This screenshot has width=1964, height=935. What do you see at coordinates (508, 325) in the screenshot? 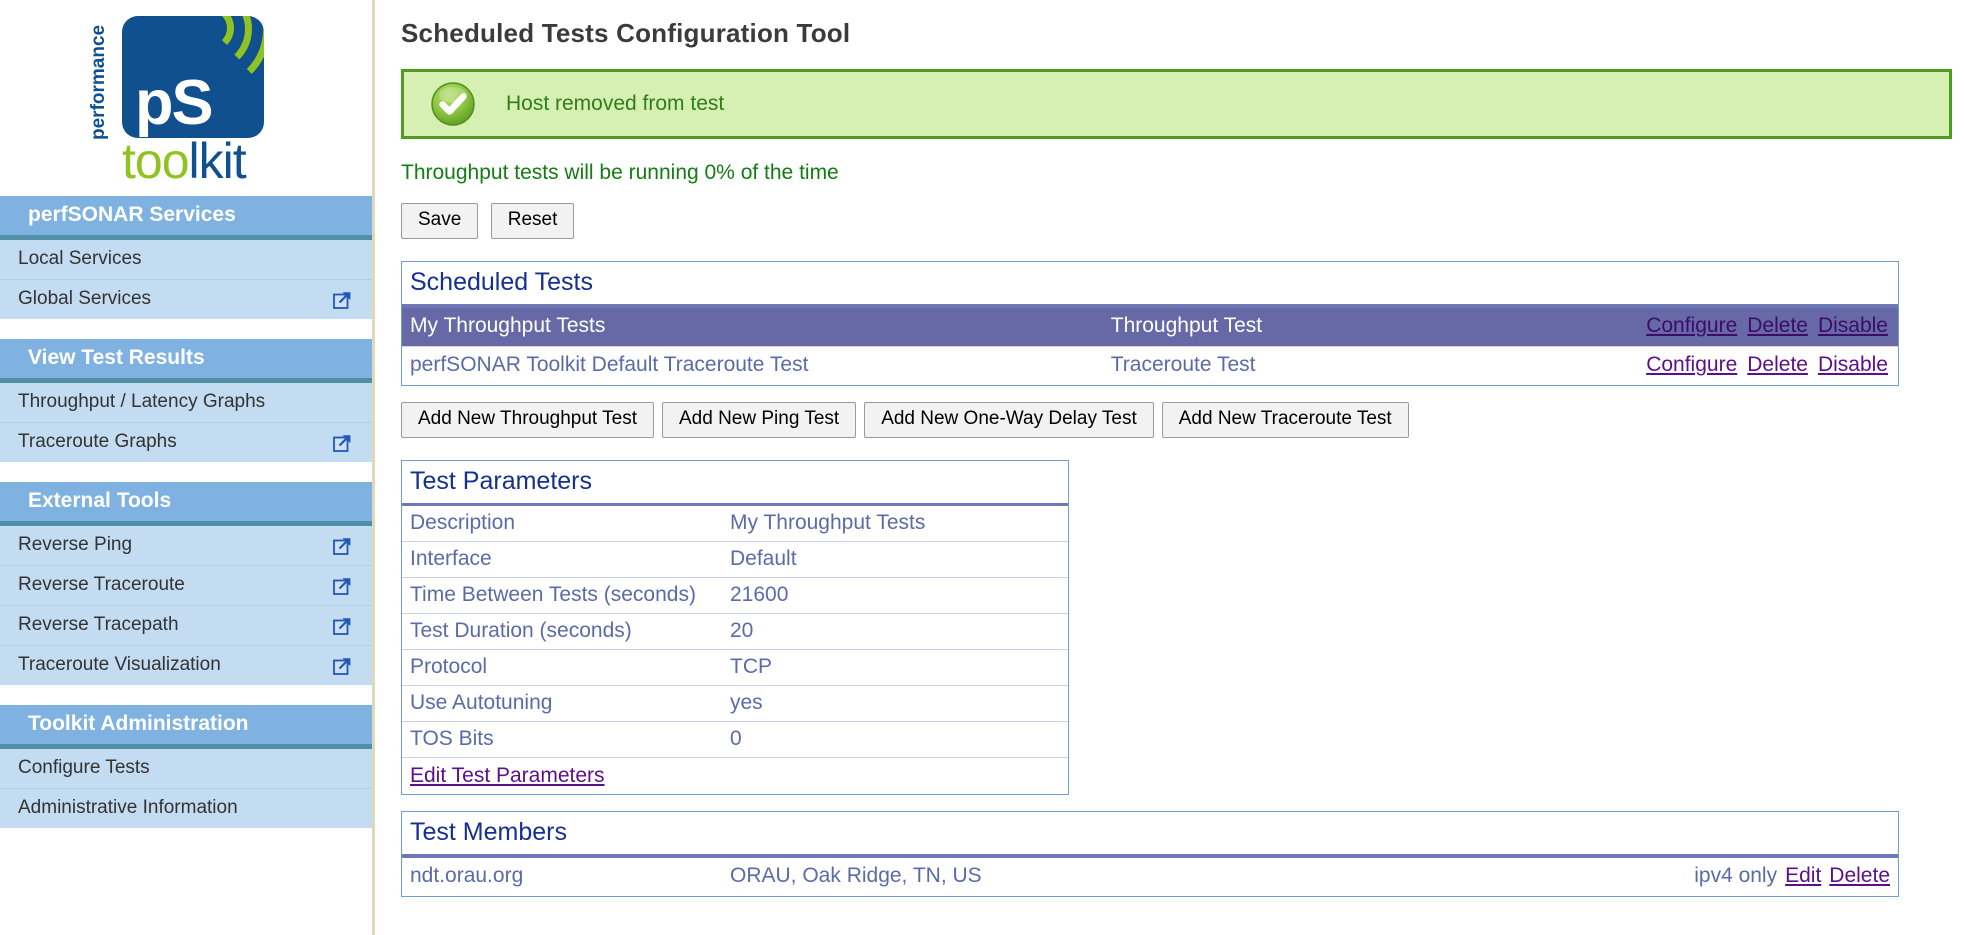
I see `scheduled-test-name: My Throughput Tests` at bounding box center [508, 325].